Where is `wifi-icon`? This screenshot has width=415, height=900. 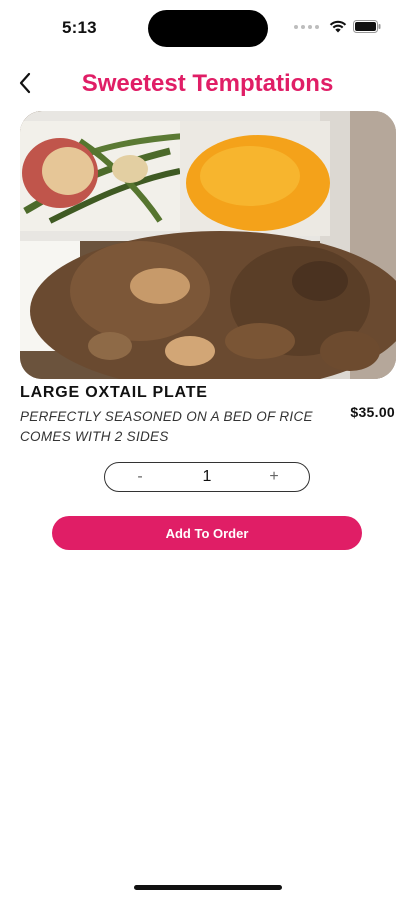 wifi-icon is located at coordinates (338, 26).